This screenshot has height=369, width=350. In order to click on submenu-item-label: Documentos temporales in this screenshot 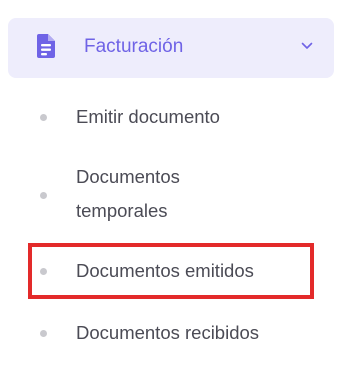, I will do `click(128, 193)`.